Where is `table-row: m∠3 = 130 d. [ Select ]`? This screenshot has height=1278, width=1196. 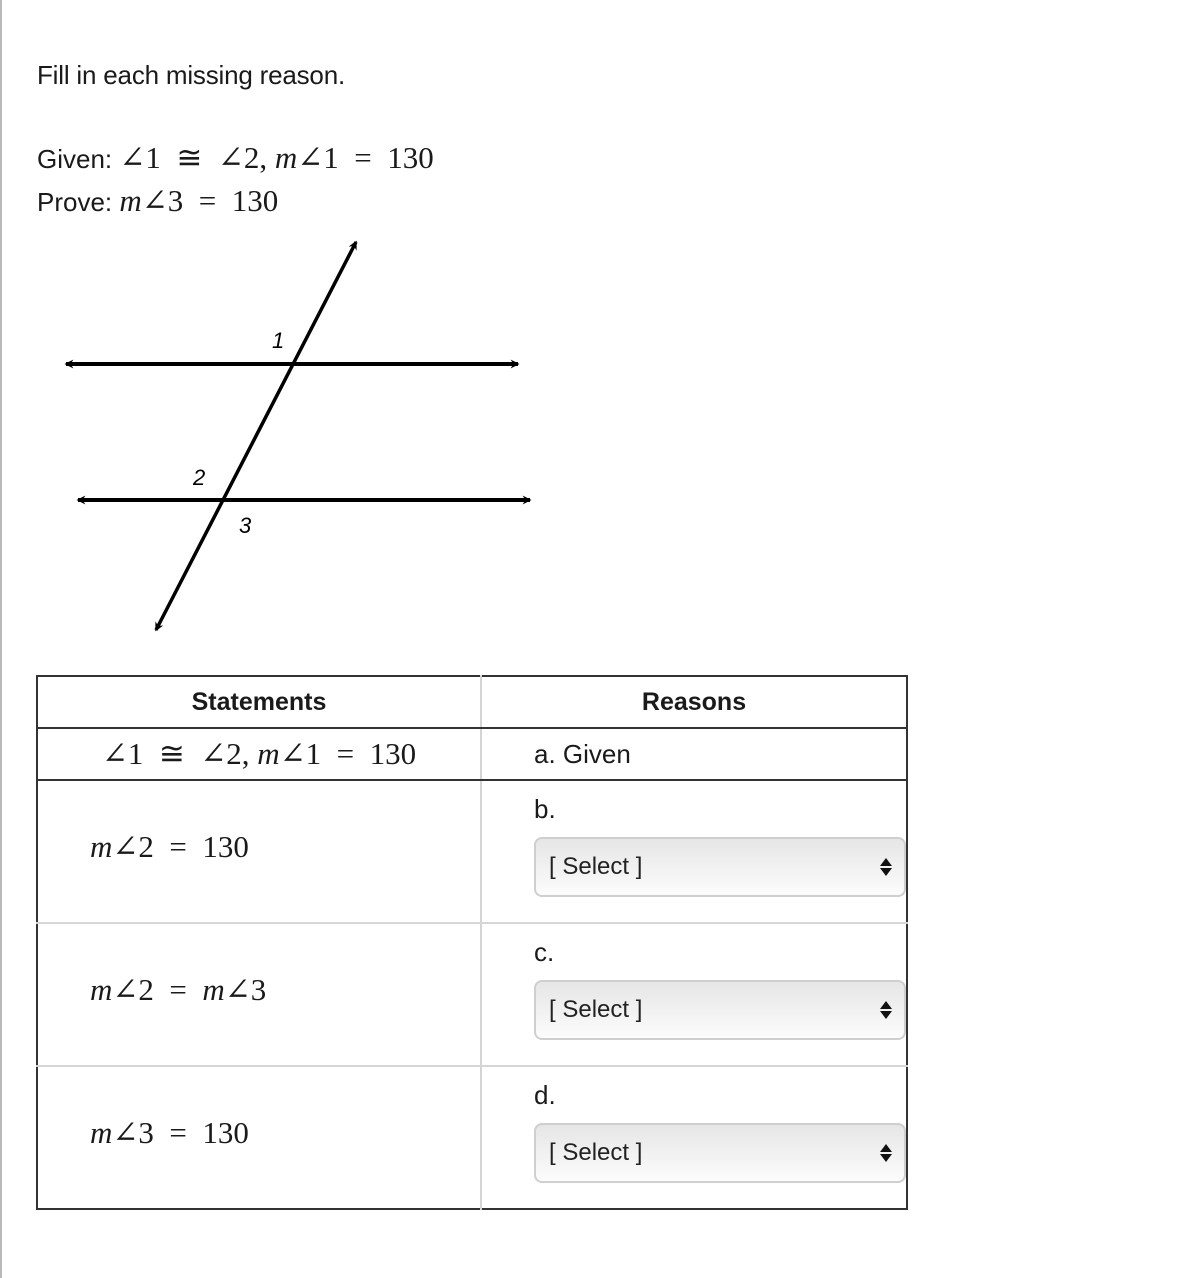 table-row: m∠3 = 130 d. [ Select ] is located at coordinates (472, 1137).